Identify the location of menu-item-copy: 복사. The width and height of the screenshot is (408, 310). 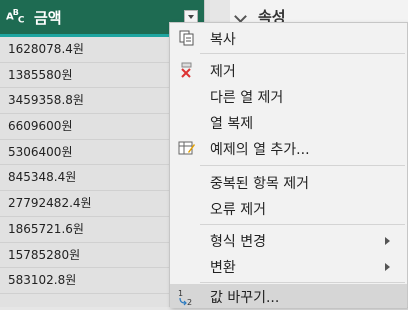
(288, 38).